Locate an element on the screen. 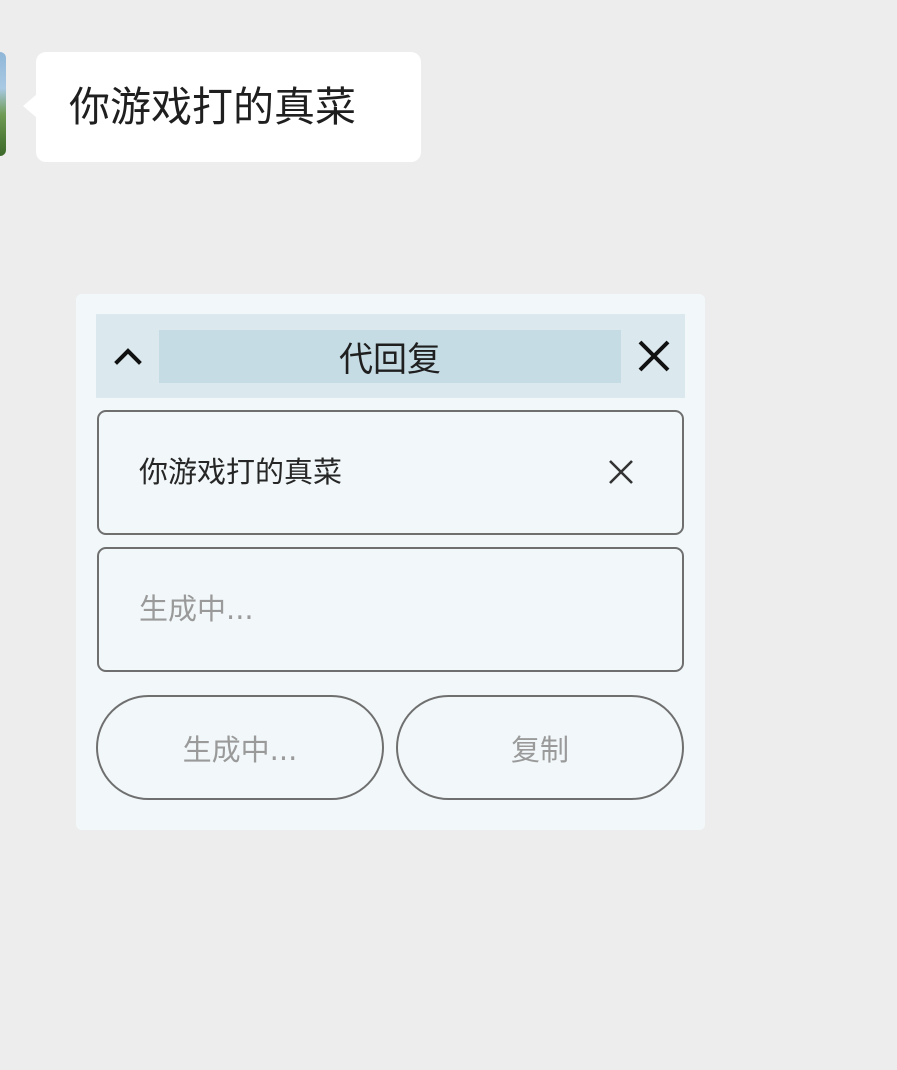 The height and width of the screenshot is (1070, 897). clear-icon is located at coordinates (621, 472).